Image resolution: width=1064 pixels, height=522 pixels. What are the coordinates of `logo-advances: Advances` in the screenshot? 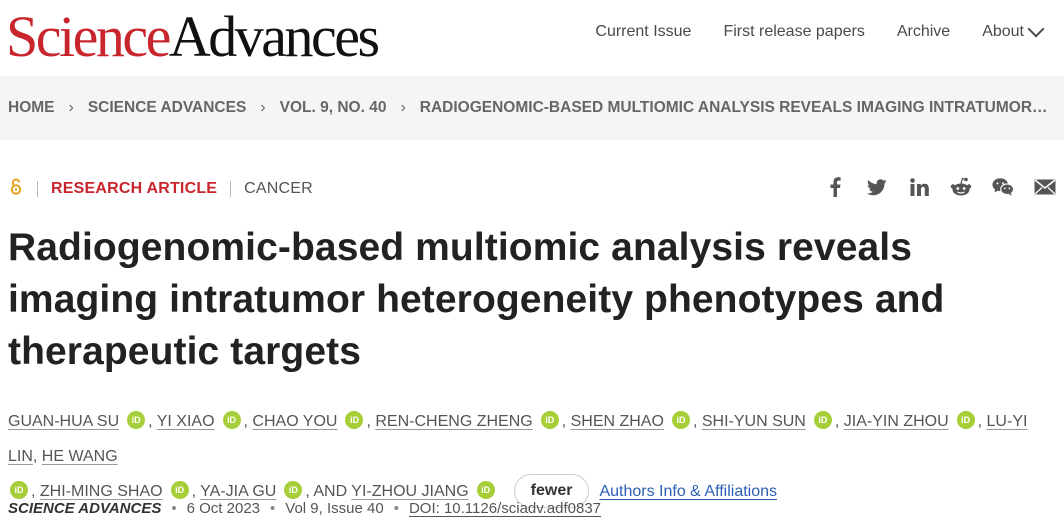 It's located at (274, 36).